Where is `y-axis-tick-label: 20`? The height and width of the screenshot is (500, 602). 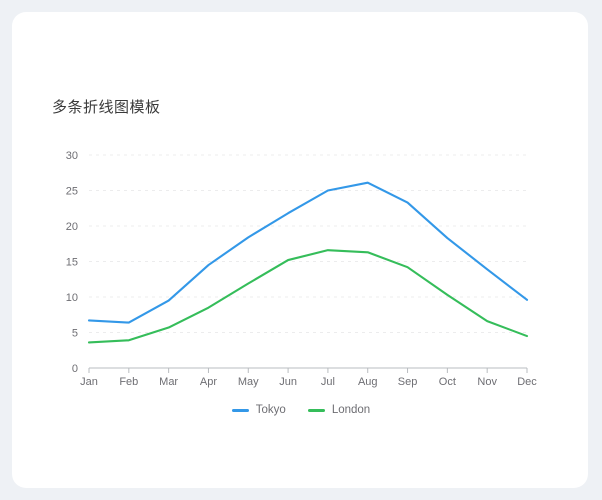
y-axis-tick-label: 20 is located at coordinates (72, 227).